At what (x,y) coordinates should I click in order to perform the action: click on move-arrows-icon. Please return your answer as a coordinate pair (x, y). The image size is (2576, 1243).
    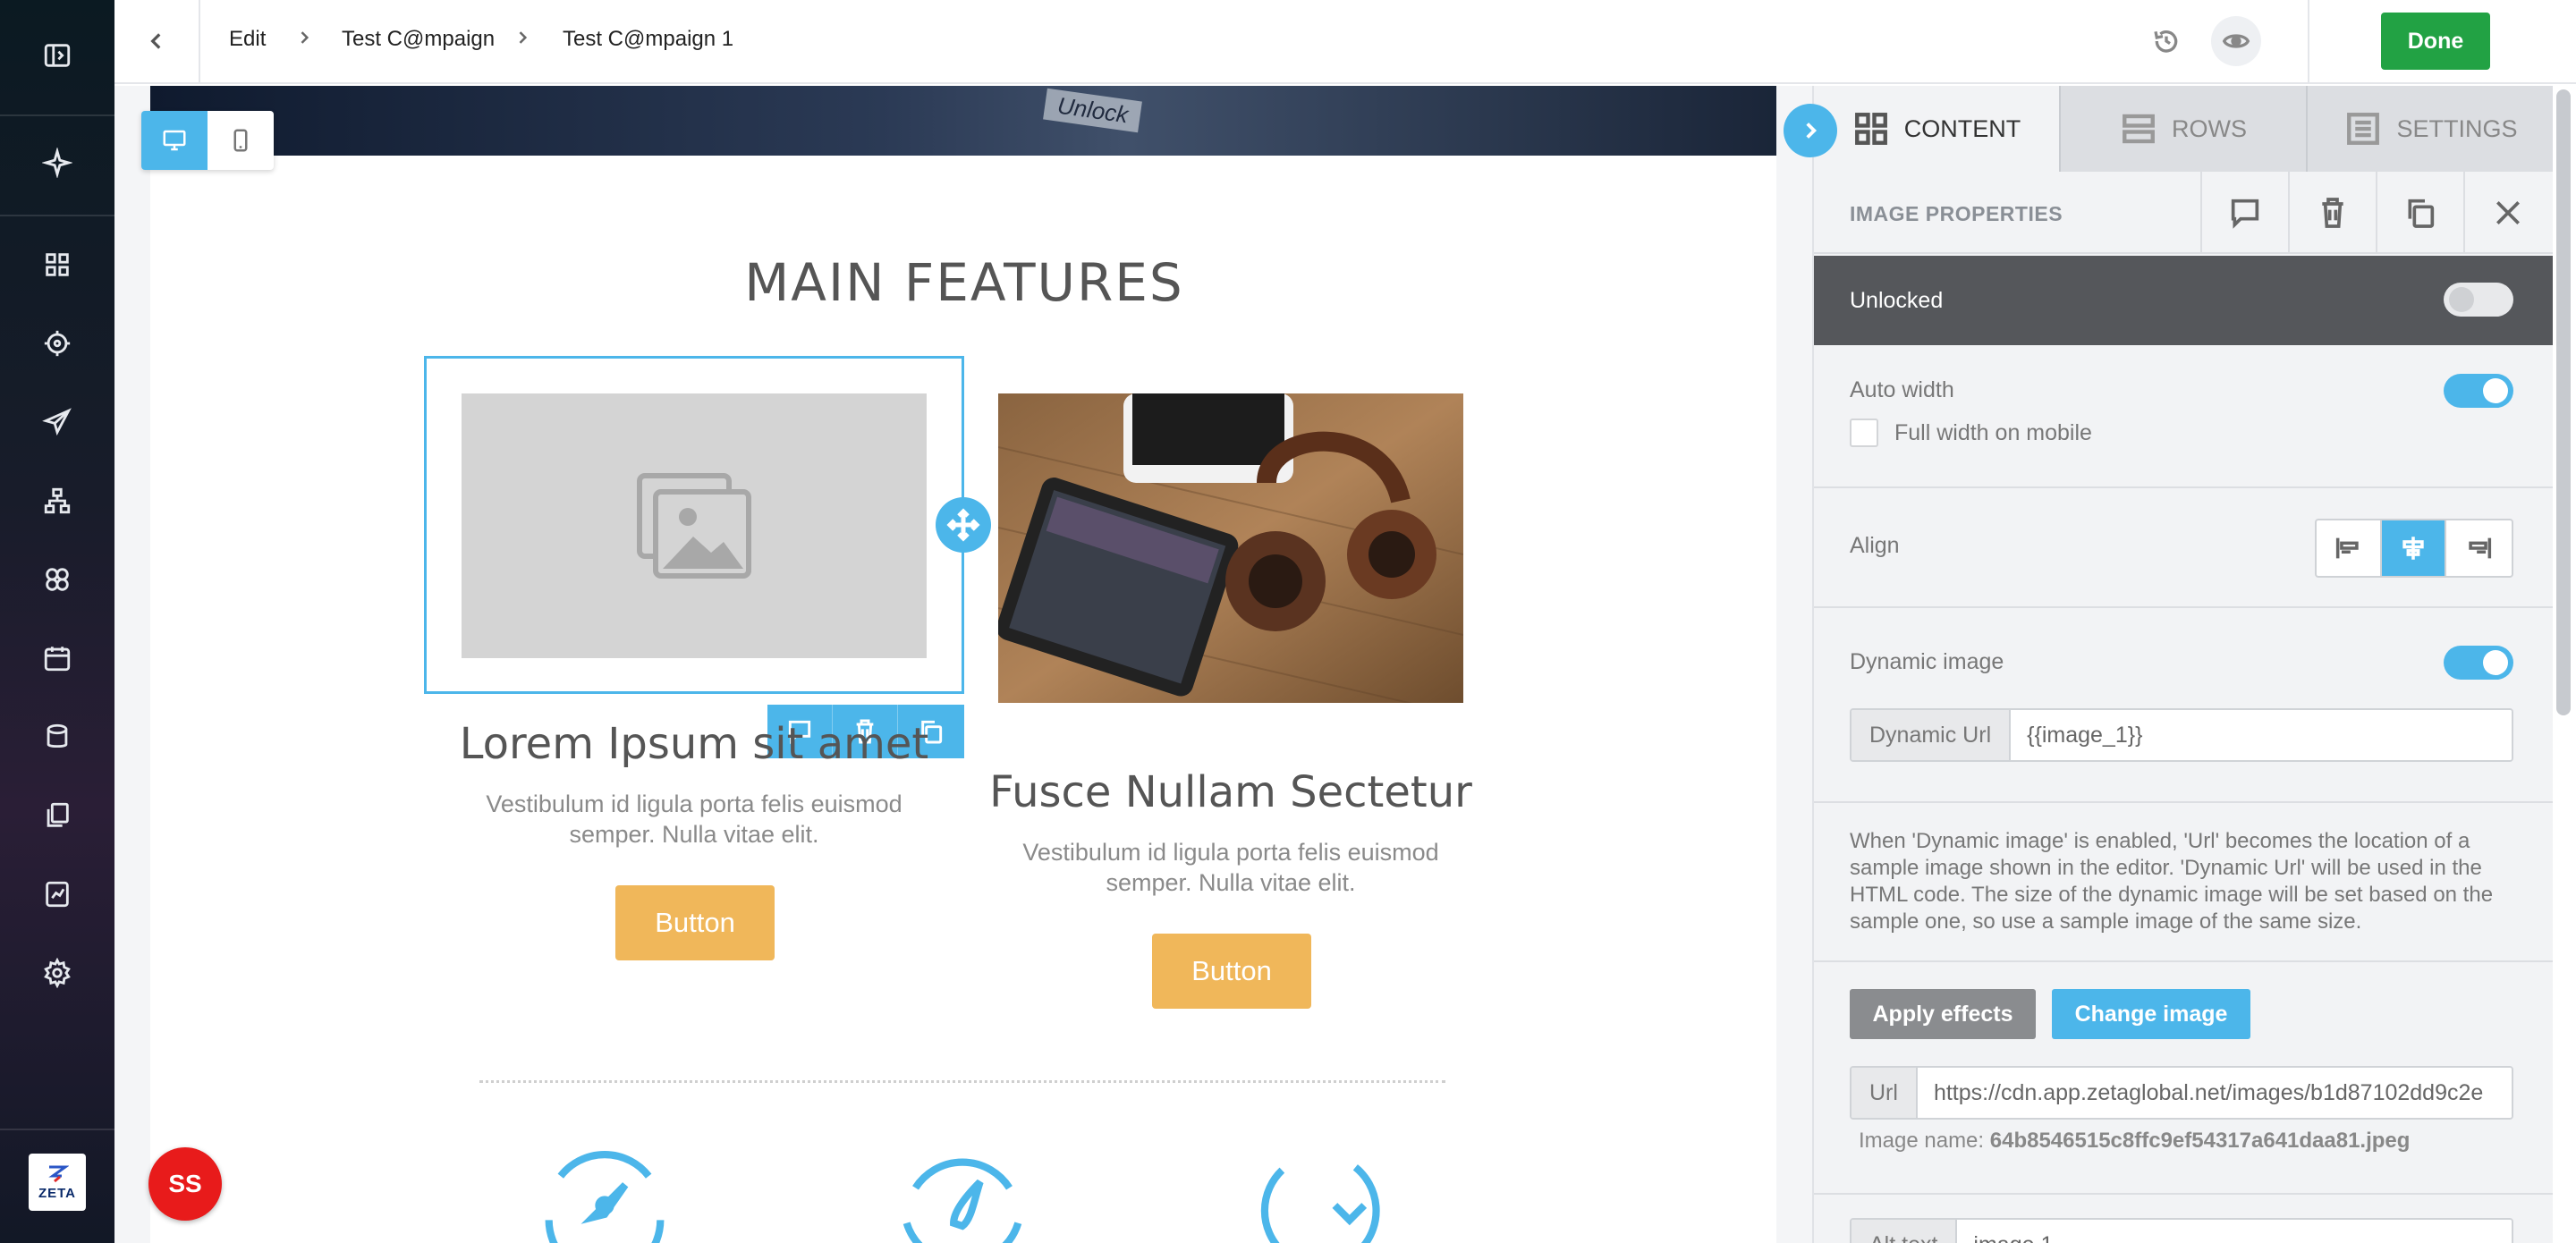
    Looking at the image, I should click on (963, 525).